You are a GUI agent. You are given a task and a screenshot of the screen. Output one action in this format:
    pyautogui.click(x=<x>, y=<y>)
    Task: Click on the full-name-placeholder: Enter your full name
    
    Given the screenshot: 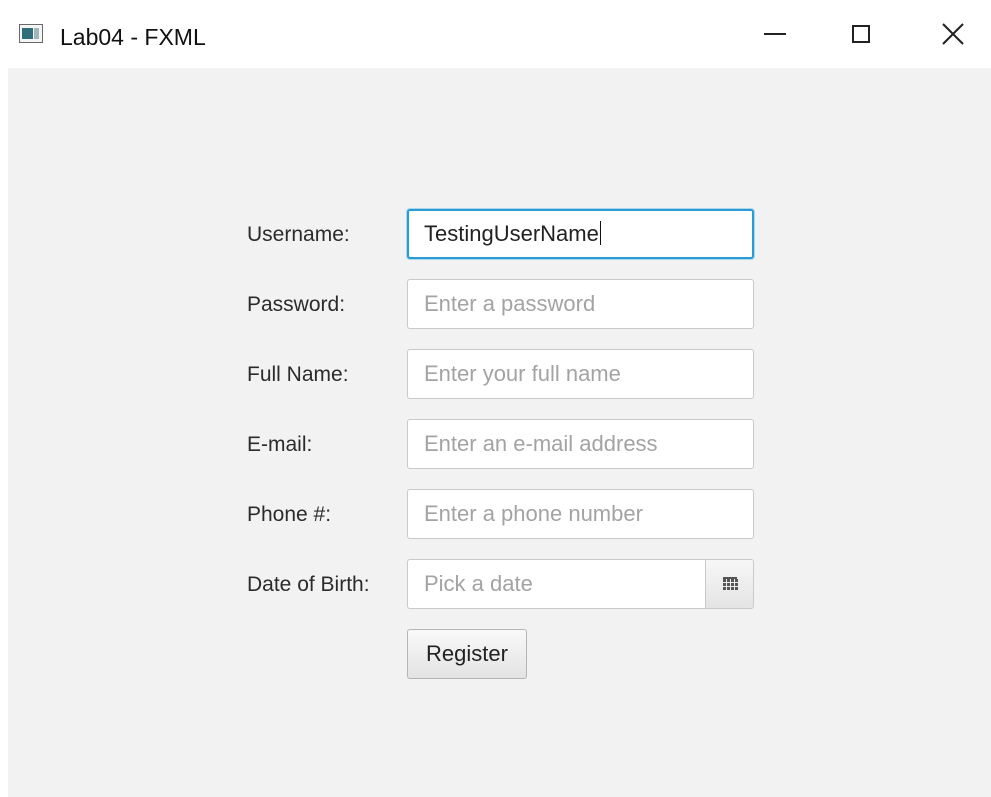 What is the action you would take?
    pyautogui.click(x=522, y=373)
    